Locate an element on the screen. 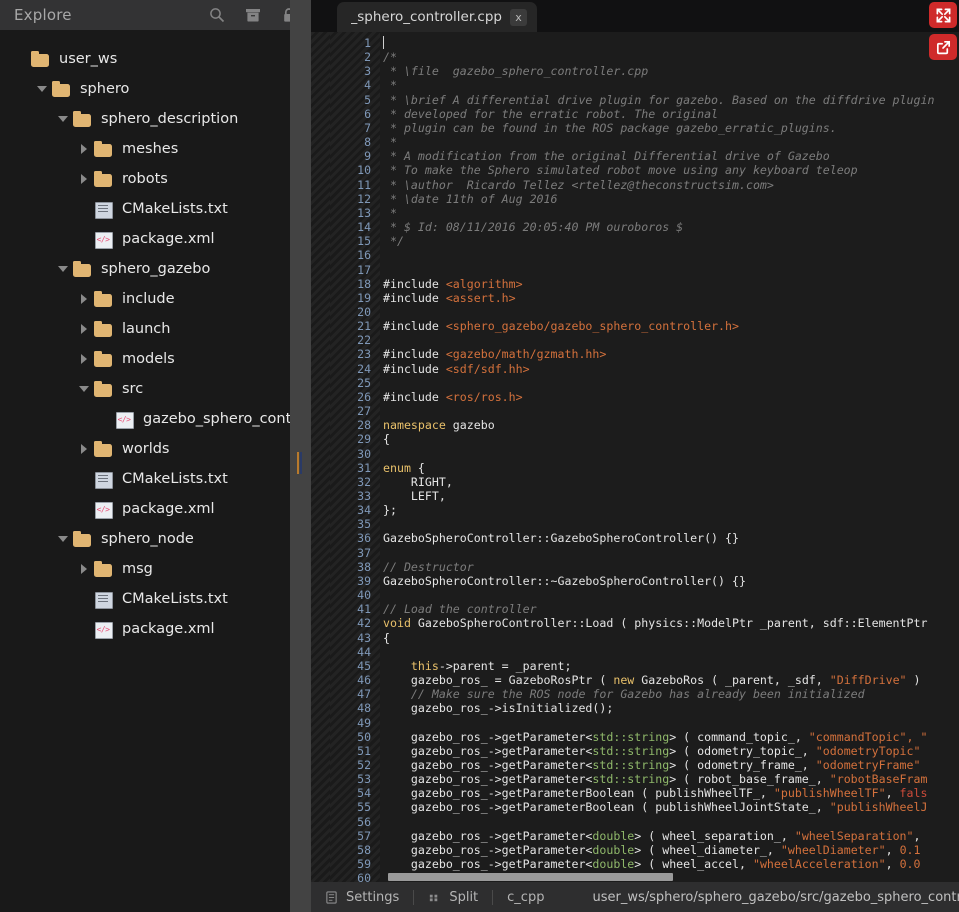 The height and width of the screenshot is (912, 959). tree-item: meshes is located at coordinates (155, 149).